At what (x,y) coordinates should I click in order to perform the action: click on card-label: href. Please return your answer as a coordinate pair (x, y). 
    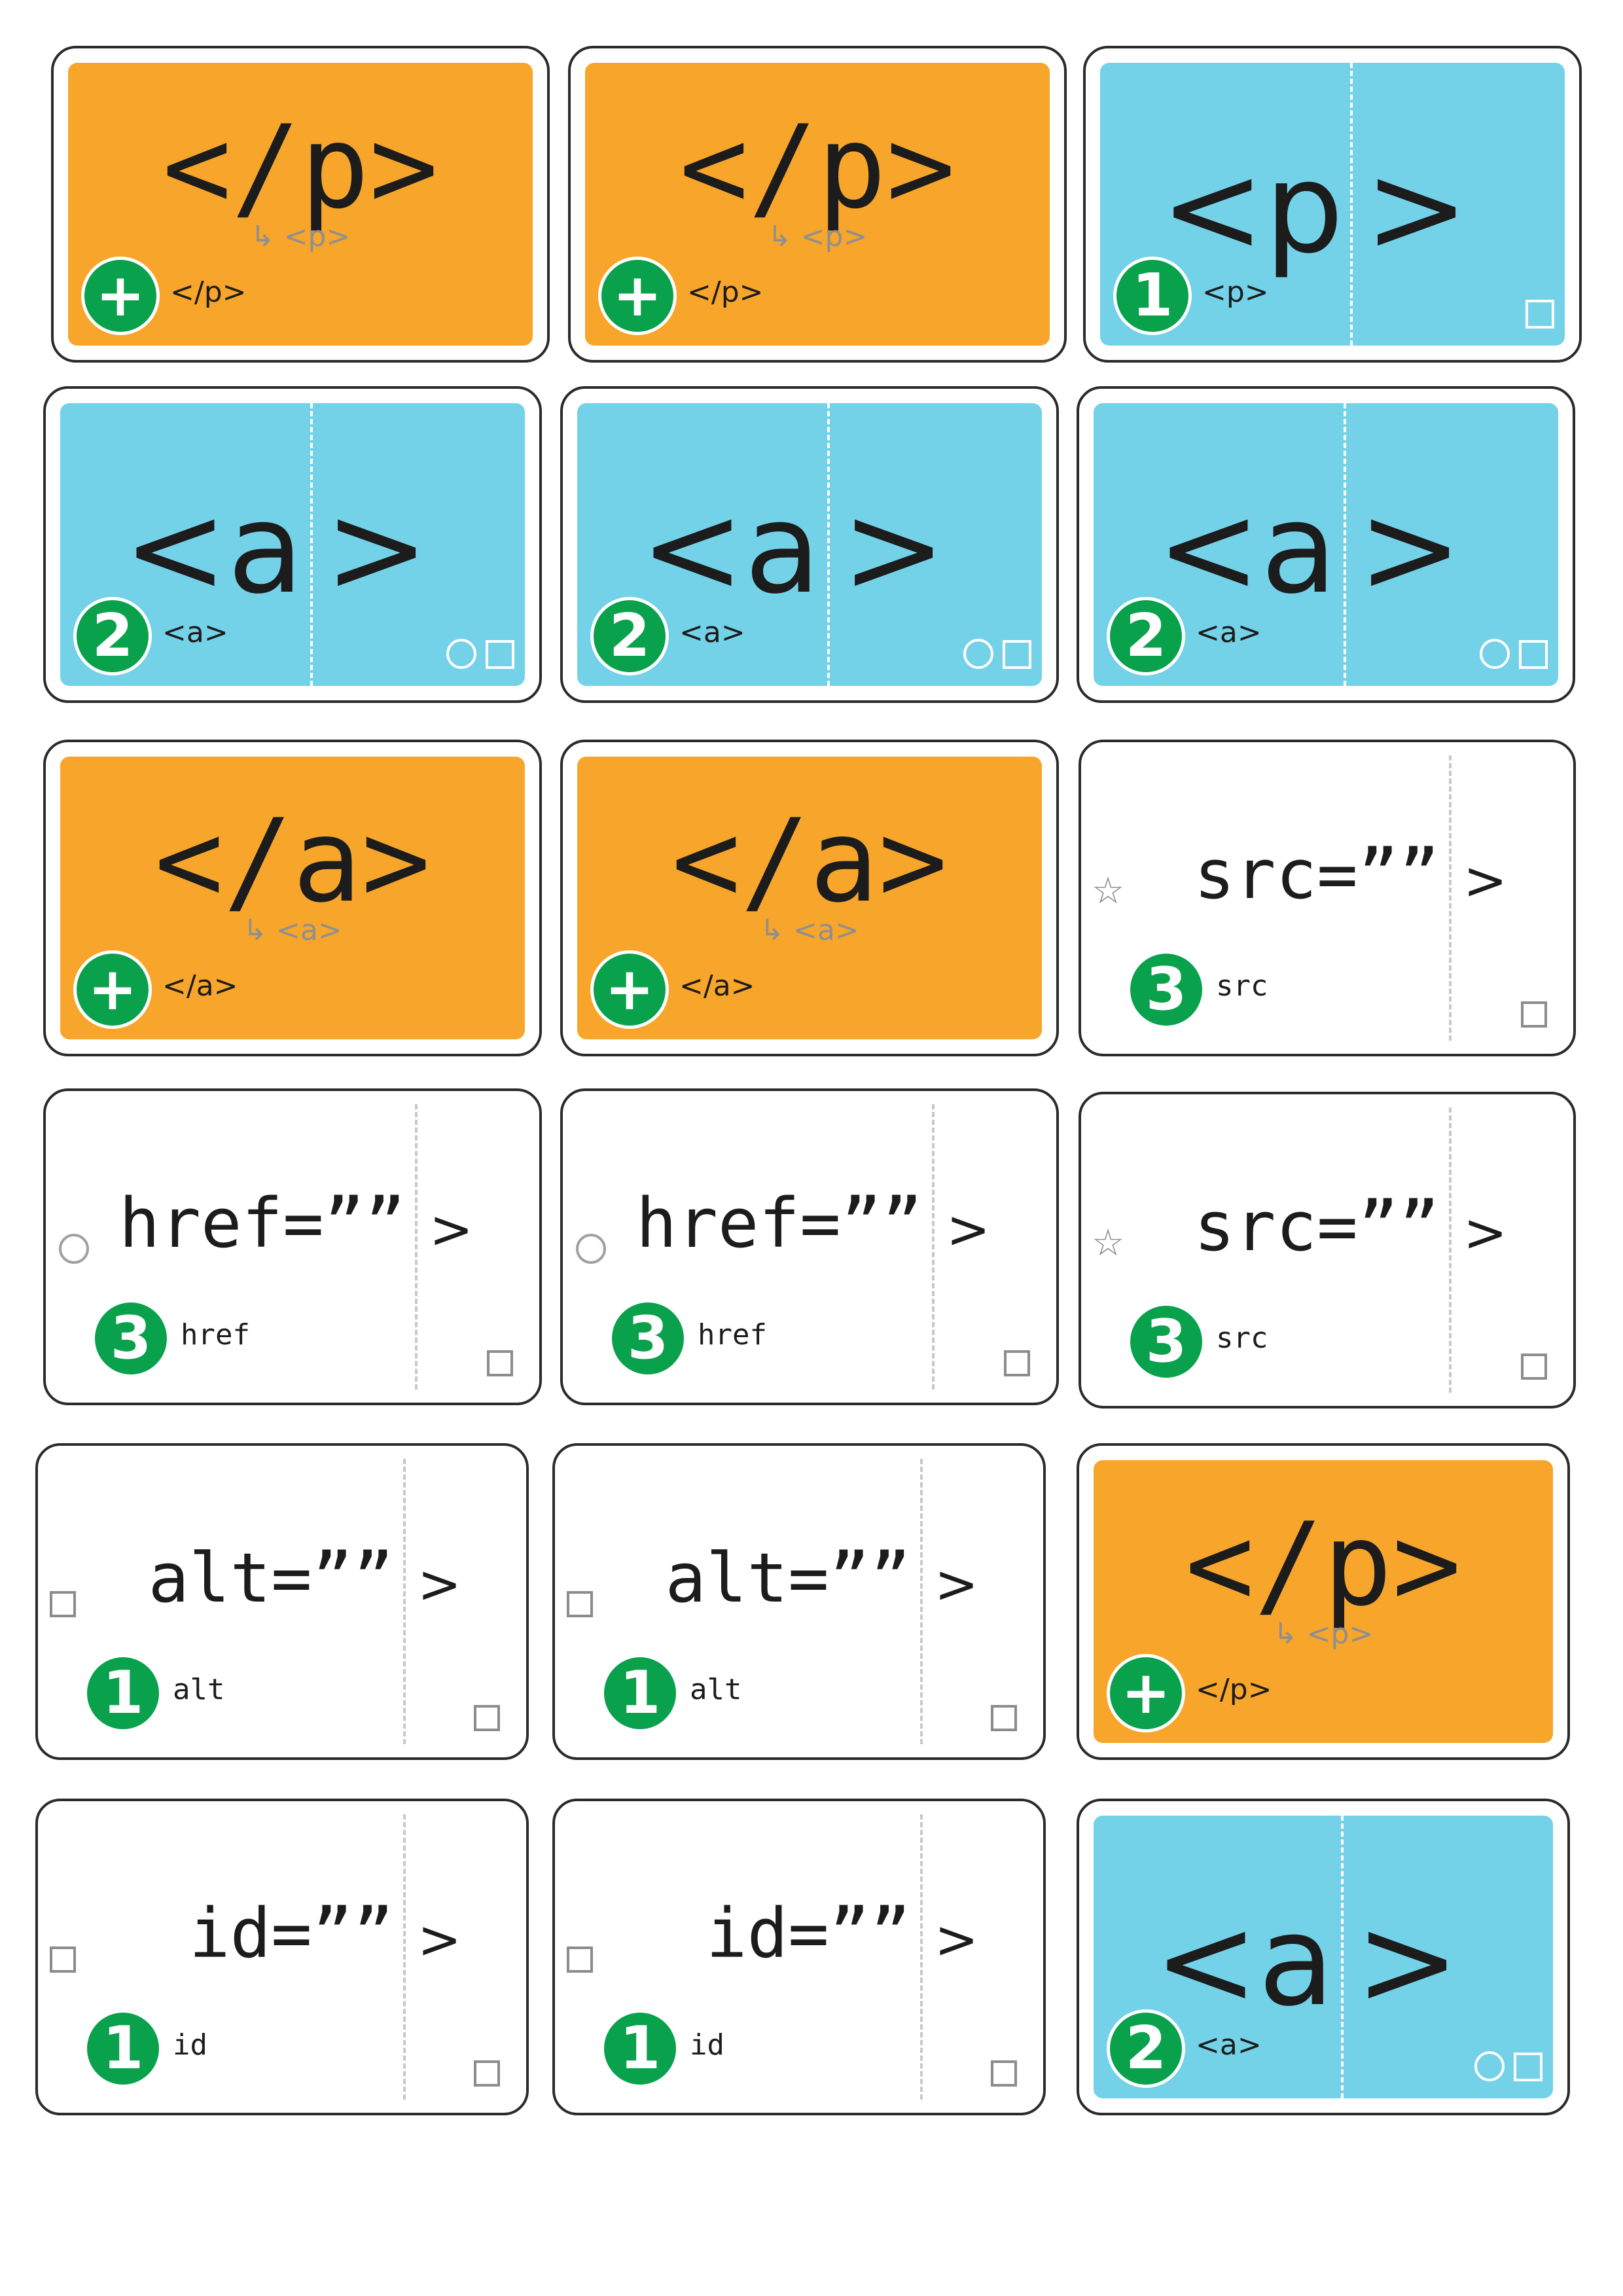
    Looking at the image, I should click on (732, 1335).